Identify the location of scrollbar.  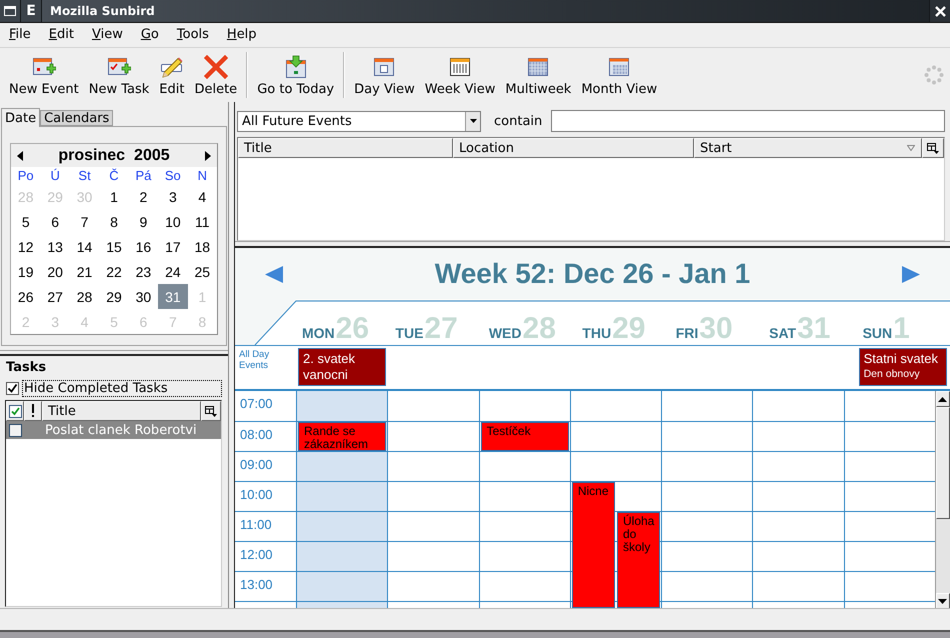
(942, 499).